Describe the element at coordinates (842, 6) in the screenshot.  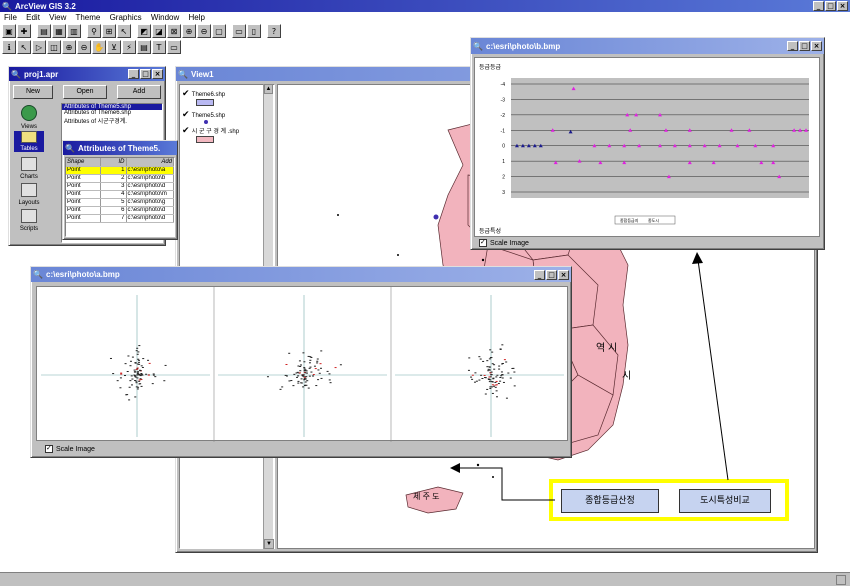
I see `app-close-button: ×` at that location.